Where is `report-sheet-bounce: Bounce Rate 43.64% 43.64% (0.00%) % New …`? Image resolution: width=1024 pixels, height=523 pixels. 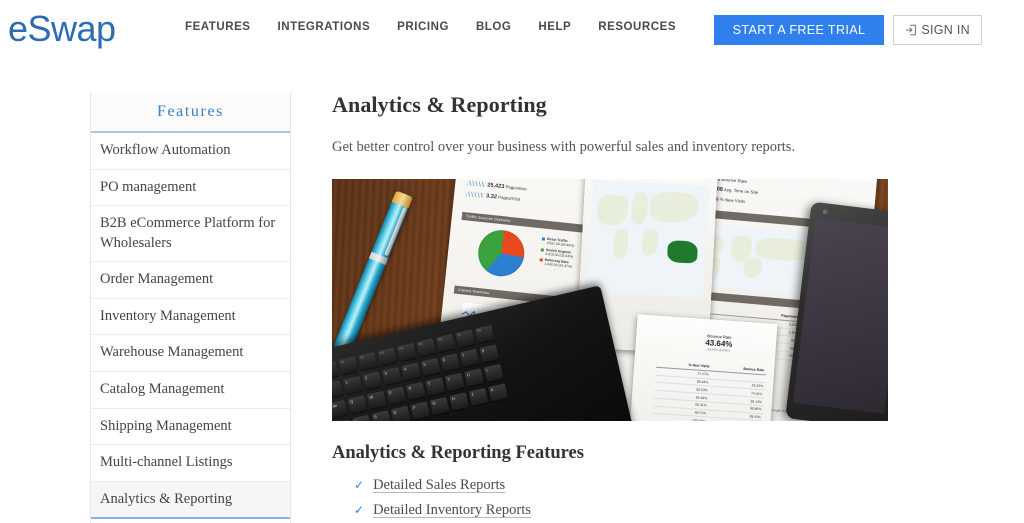 report-sheet-bounce: Bounce Rate 43.64% 43.64% (0.00%) % New … is located at coordinates (702, 367).